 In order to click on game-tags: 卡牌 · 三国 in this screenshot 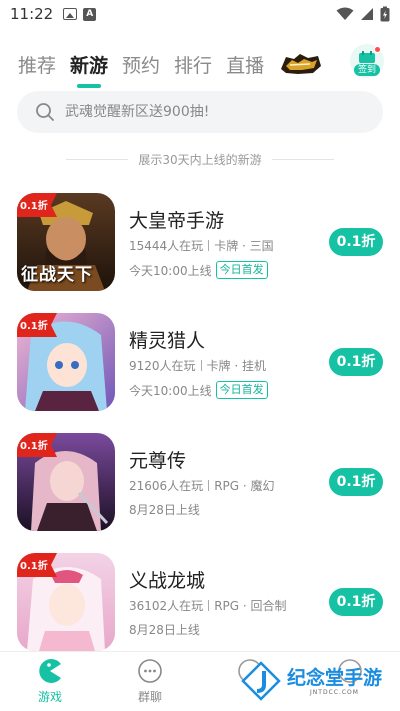, I will do `click(244, 246)`.